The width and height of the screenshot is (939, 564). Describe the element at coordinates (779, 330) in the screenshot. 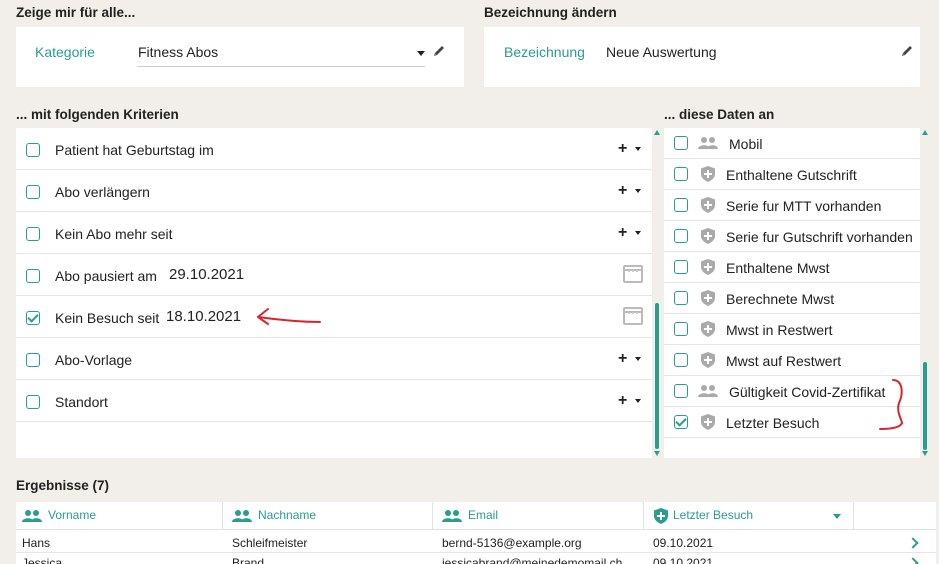

I see `data-field-label: Mwst in Restwert` at that location.